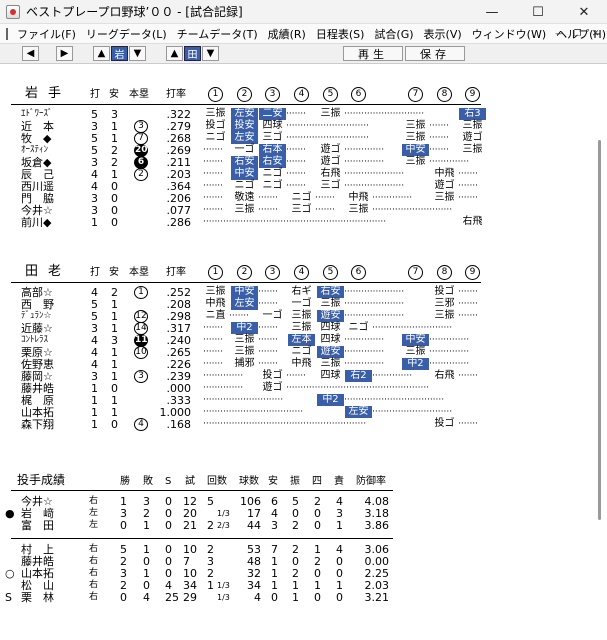 The width and height of the screenshot is (607, 640). What do you see at coordinates (272, 150) in the screenshot?
I see `at-bat-result: 右本` at bounding box center [272, 150].